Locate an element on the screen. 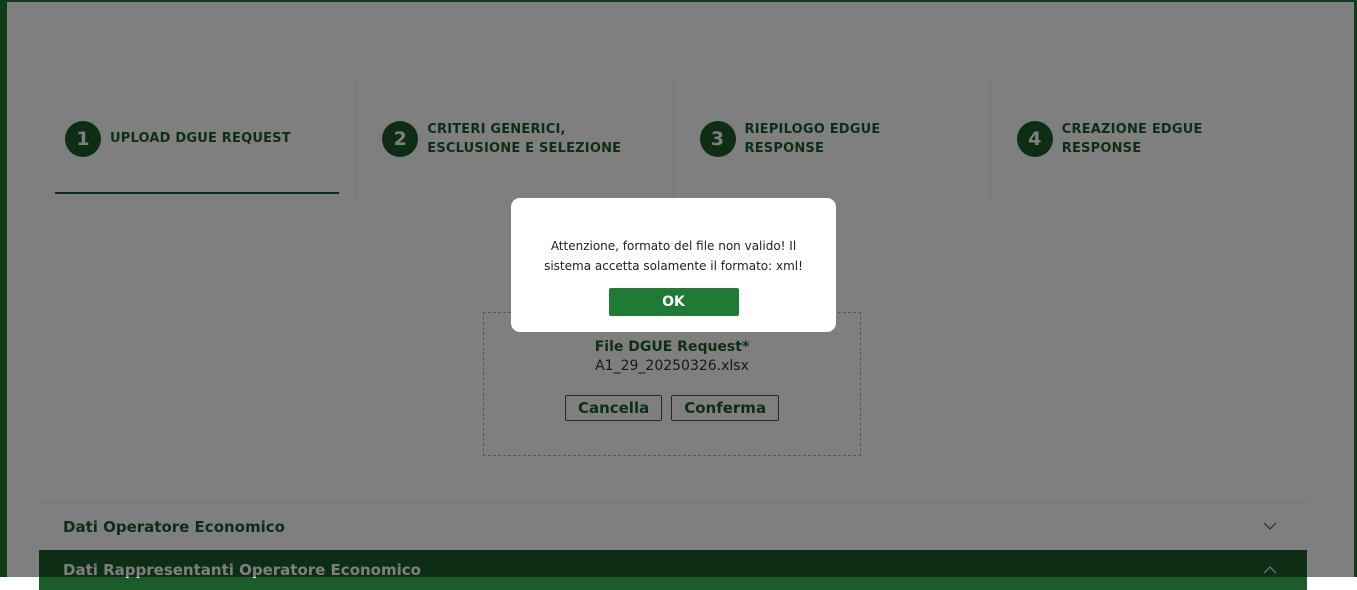 This screenshot has width=1357, height=590. ok-button: OK is located at coordinates (673, 302).